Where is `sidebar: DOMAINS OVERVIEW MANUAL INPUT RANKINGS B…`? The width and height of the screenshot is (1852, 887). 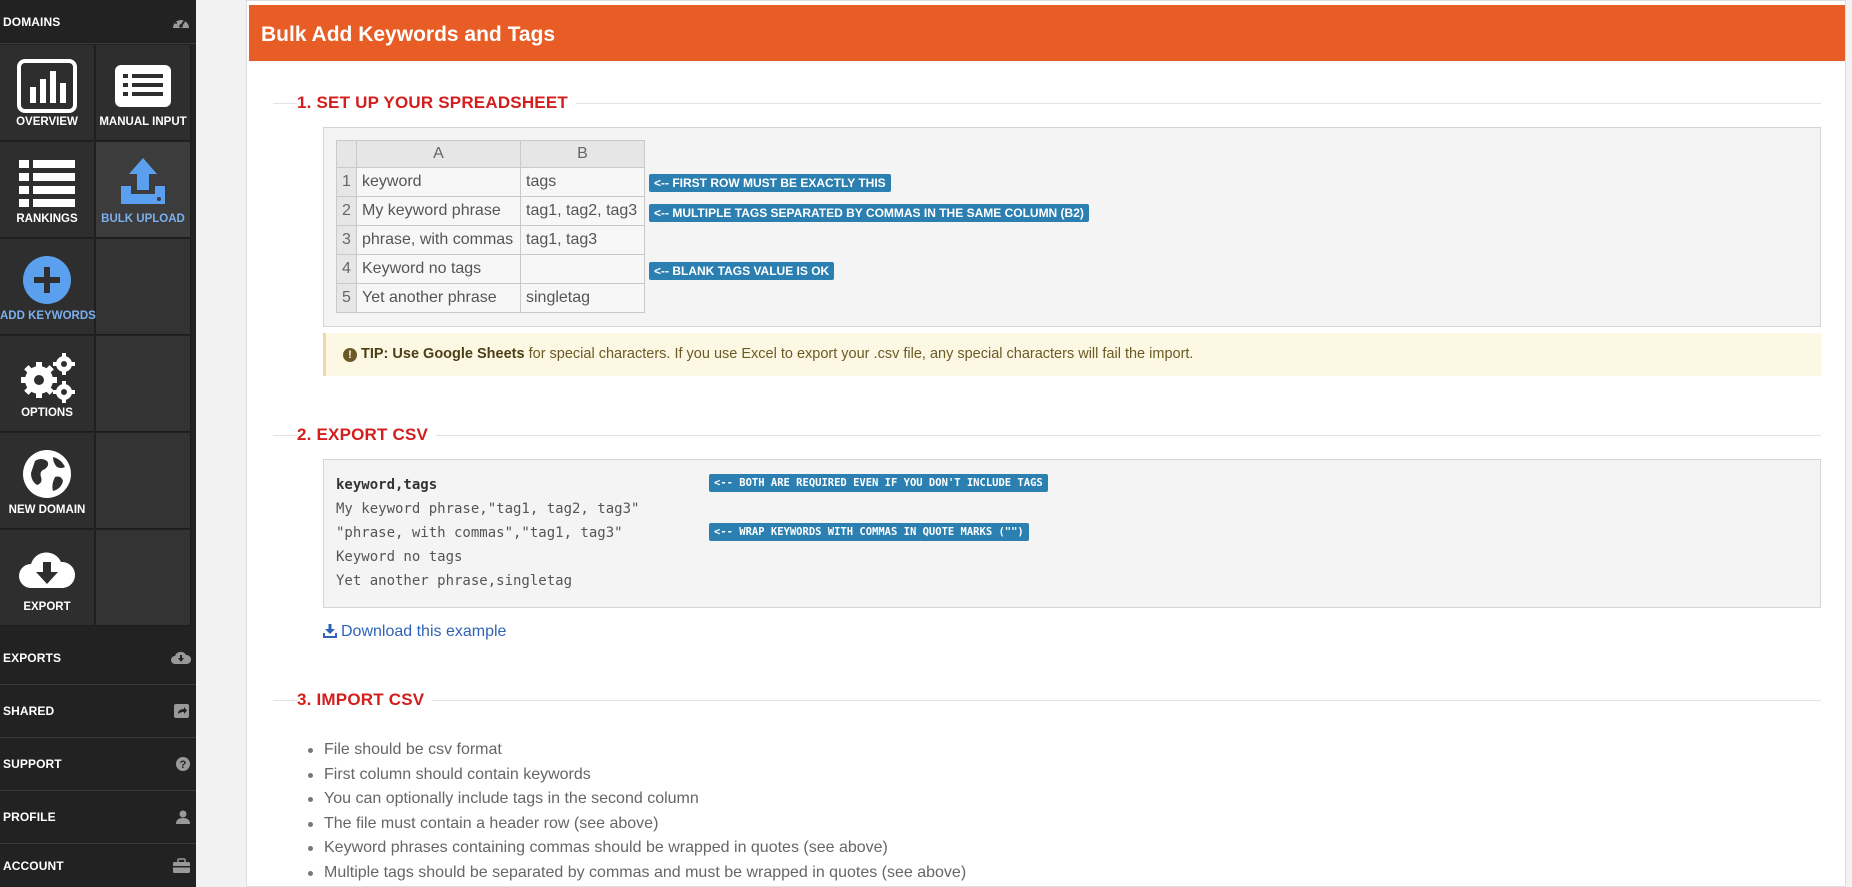
sidebar: DOMAINS OVERVIEW MANUAL INPUT RANKINGS B… is located at coordinates (98, 443).